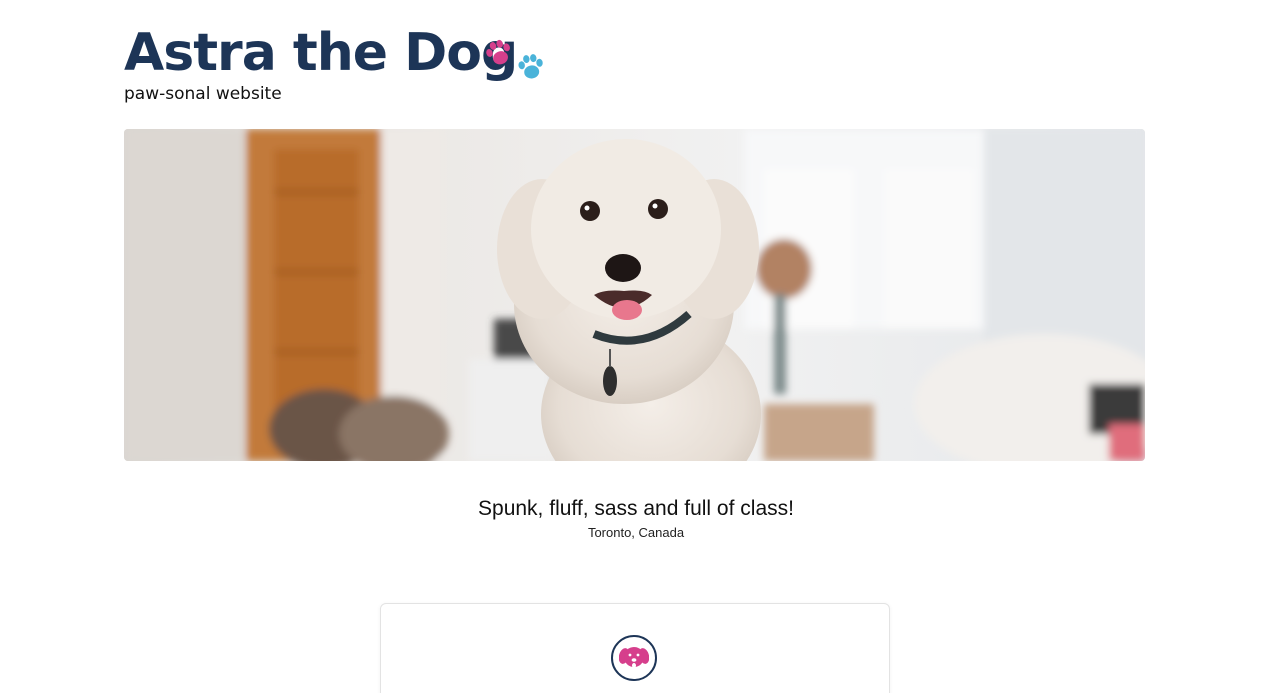  I want to click on site-header: Astra the Dog paw-sonal website, so click(424, 68).